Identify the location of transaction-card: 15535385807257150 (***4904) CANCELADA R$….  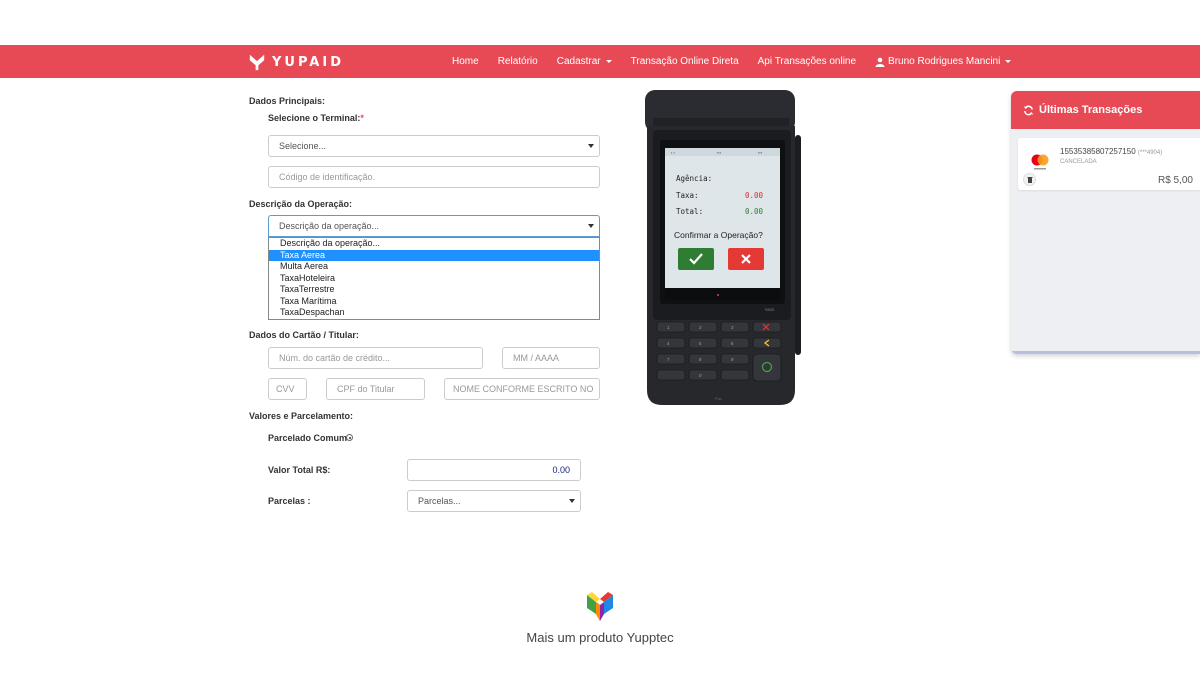
(1109, 164).